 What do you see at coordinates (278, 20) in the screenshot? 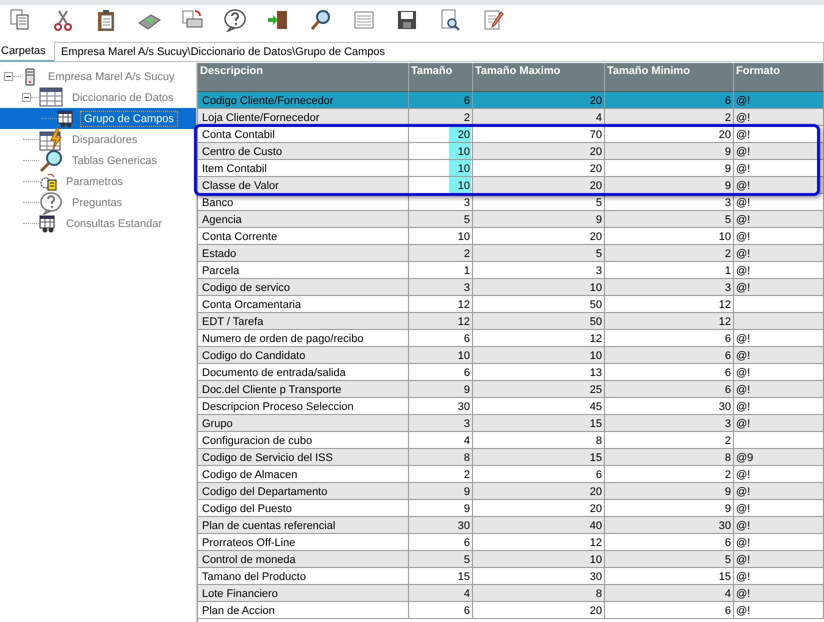
I see `exit-icon` at bounding box center [278, 20].